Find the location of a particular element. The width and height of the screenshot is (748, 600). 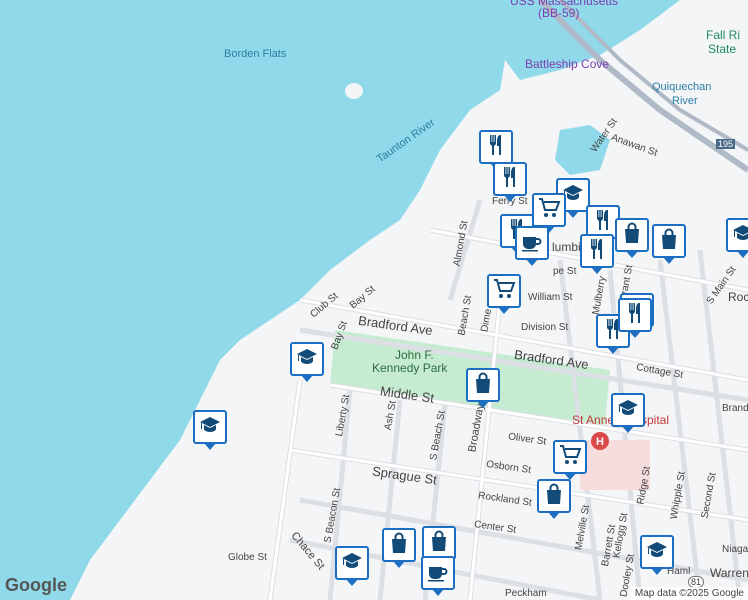

label-division-st: Division St is located at coordinates (545, 327).